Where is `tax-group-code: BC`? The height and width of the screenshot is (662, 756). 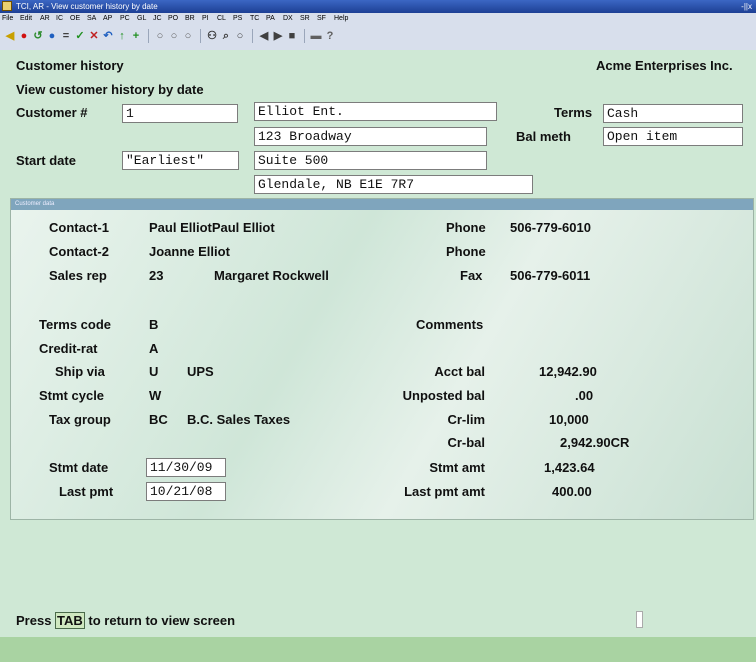 tax-group-code: BC is located at coordinates (158, 419).